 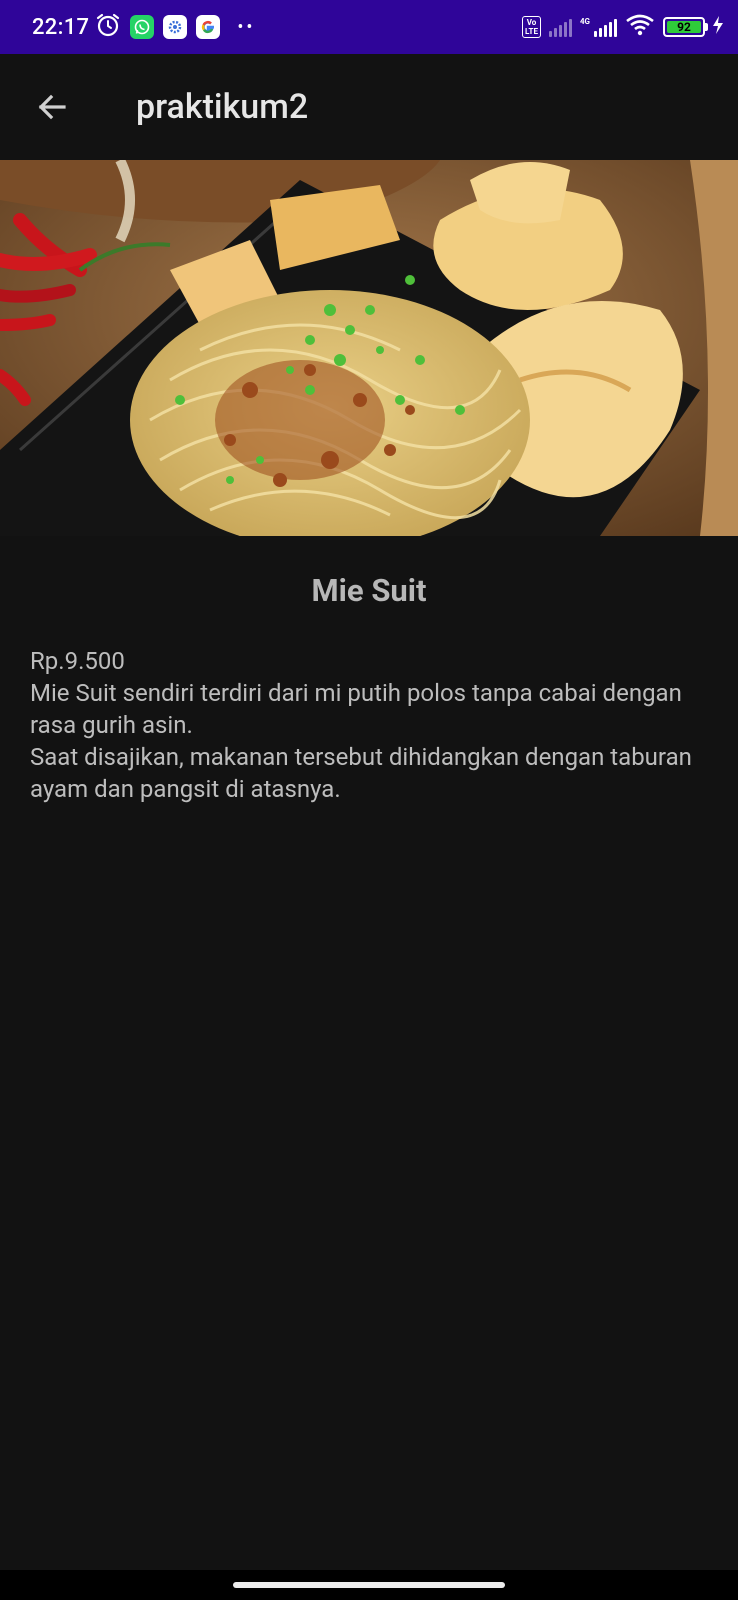 I want to click on charging-icon, so click(x=718, y=27).